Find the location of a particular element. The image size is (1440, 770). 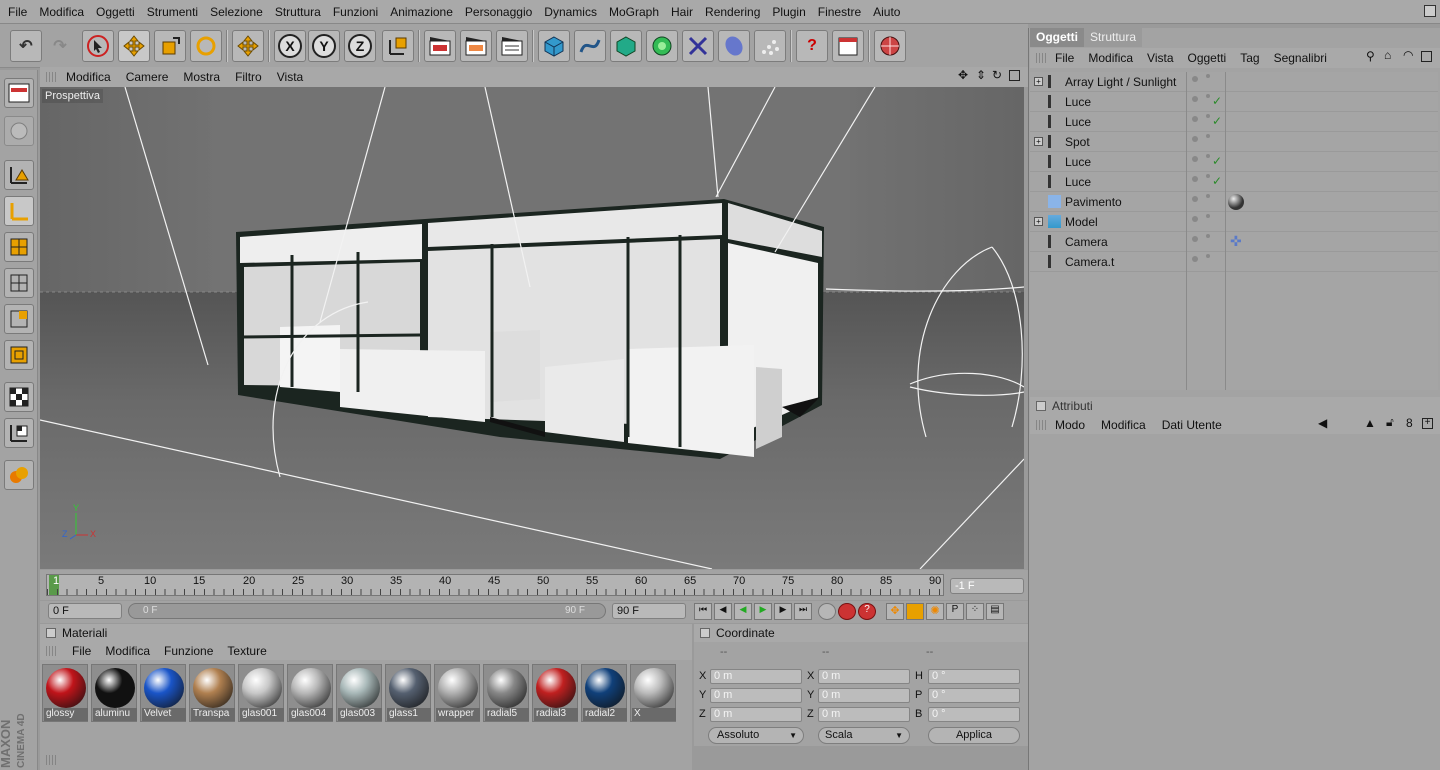

redo-icon: ↷ is located at coordinates (60, 46).